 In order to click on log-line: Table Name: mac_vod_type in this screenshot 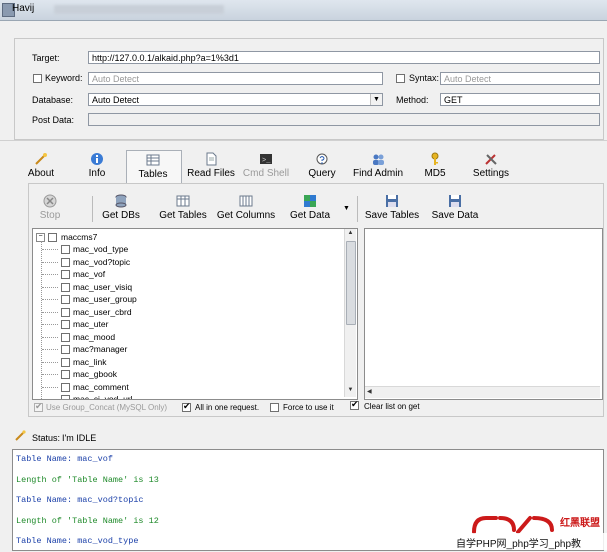, I will do `click(77, 541)`.